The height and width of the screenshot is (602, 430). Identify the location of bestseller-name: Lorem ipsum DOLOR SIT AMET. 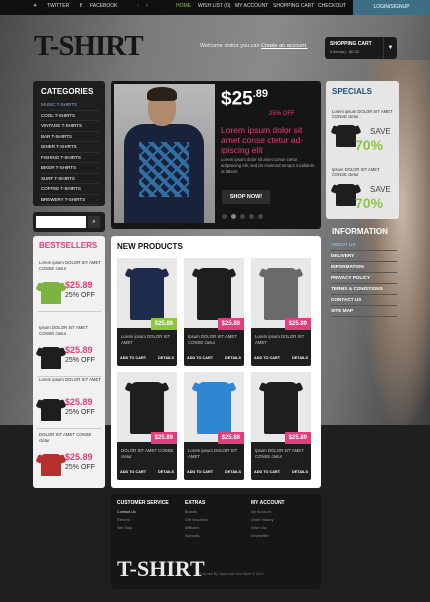
(70, 380).